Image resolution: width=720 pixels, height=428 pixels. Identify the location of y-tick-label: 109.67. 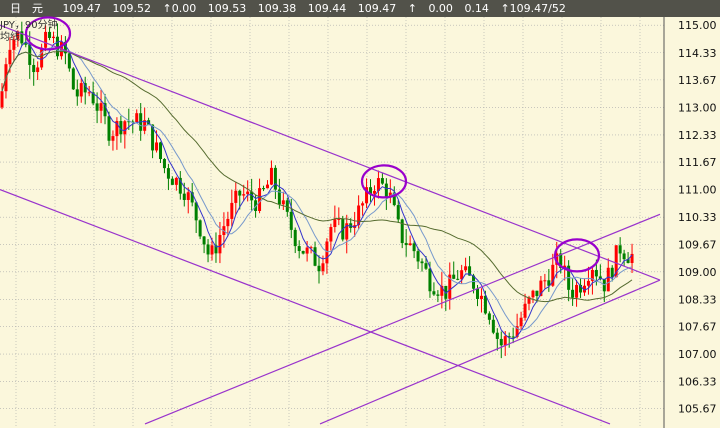
(697, 244).